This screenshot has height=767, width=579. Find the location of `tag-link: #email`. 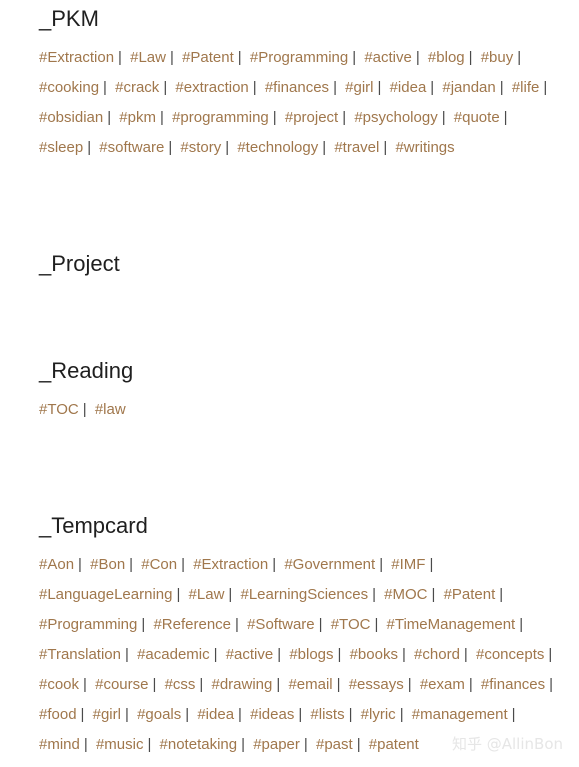

tag-link: #email is located at coordinates (310, 684).